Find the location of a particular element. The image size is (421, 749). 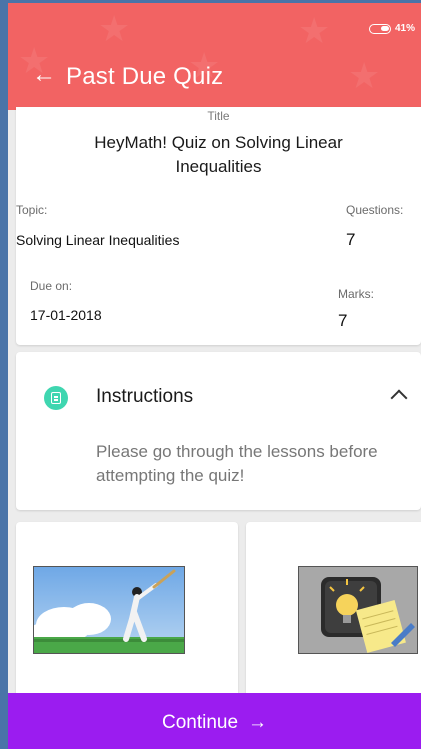

chevron-up-icon is located at coordinates (399, 398).